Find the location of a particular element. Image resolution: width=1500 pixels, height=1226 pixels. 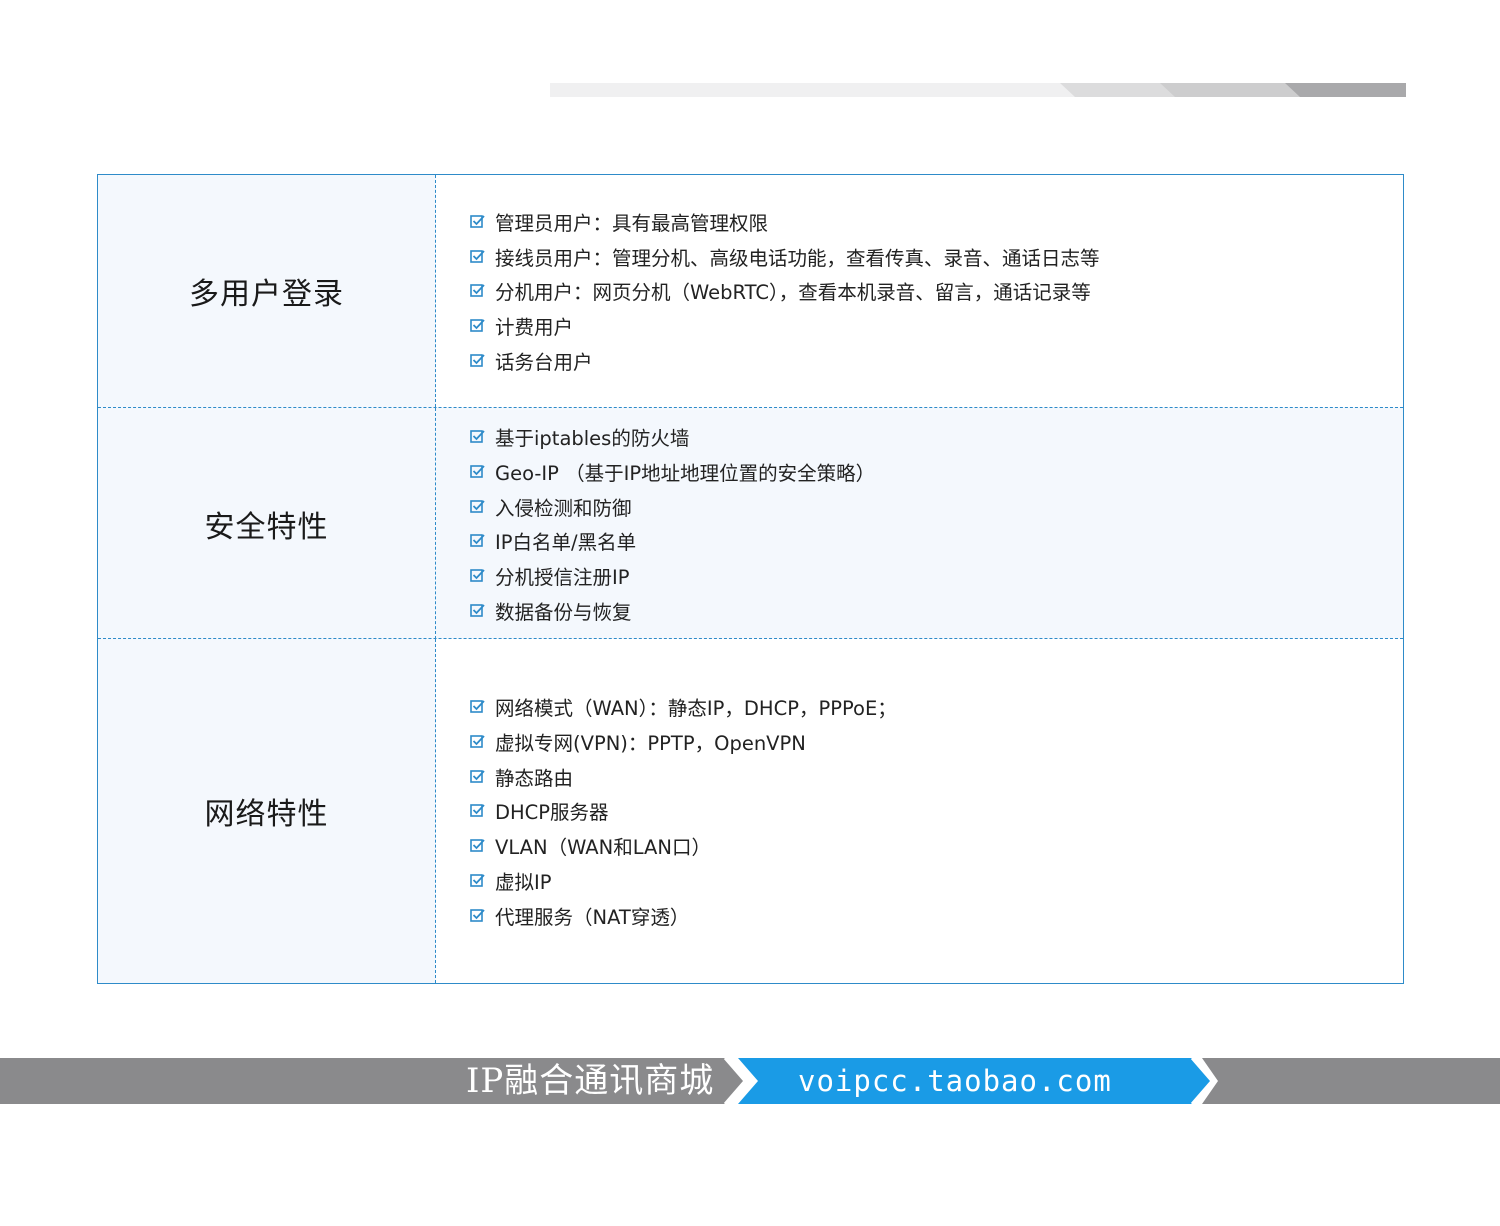

list-item-text: 代理服务（NAT穿透） is located at coordinates (592, 917).